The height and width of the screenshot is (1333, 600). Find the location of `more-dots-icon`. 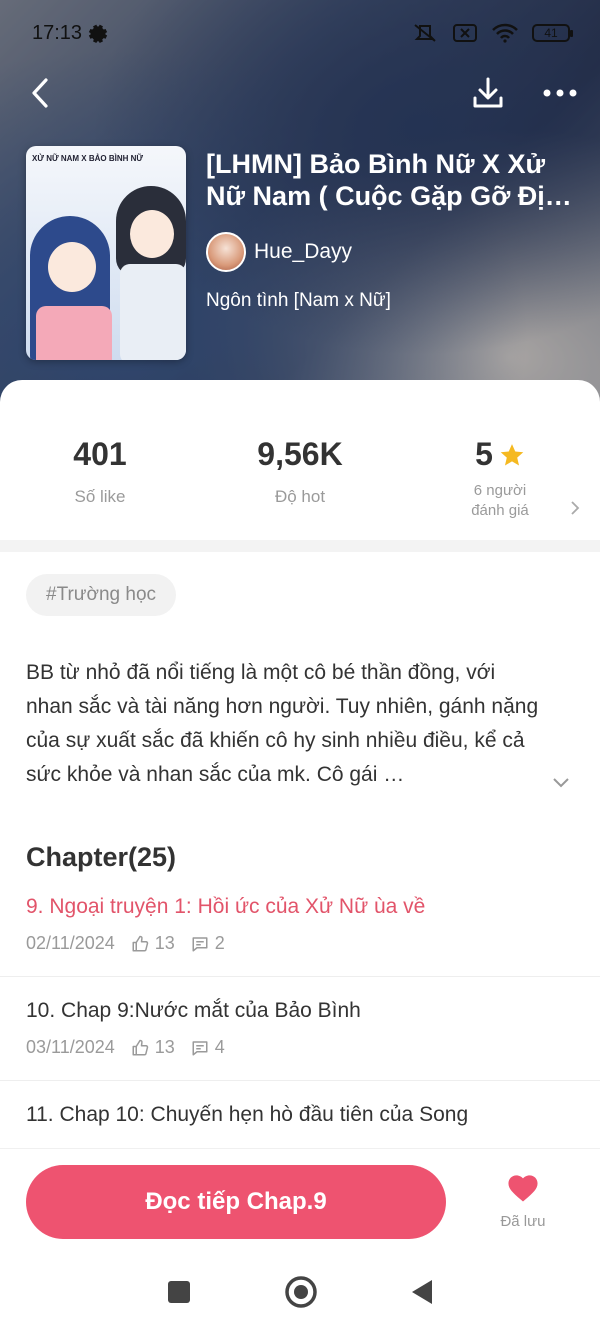

more-dots-icon is located at coordinates (560, 93).